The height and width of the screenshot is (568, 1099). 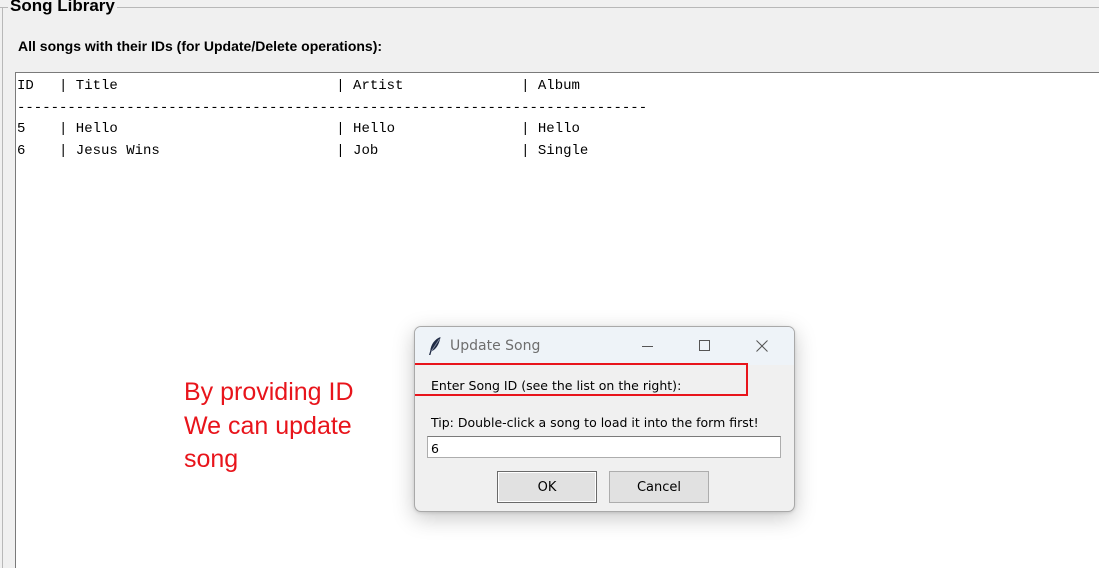 What do you see at coordinates (495, 346) in the screenshot?
I see `dialog-title: Update Song` at bounding box center [495, 346].